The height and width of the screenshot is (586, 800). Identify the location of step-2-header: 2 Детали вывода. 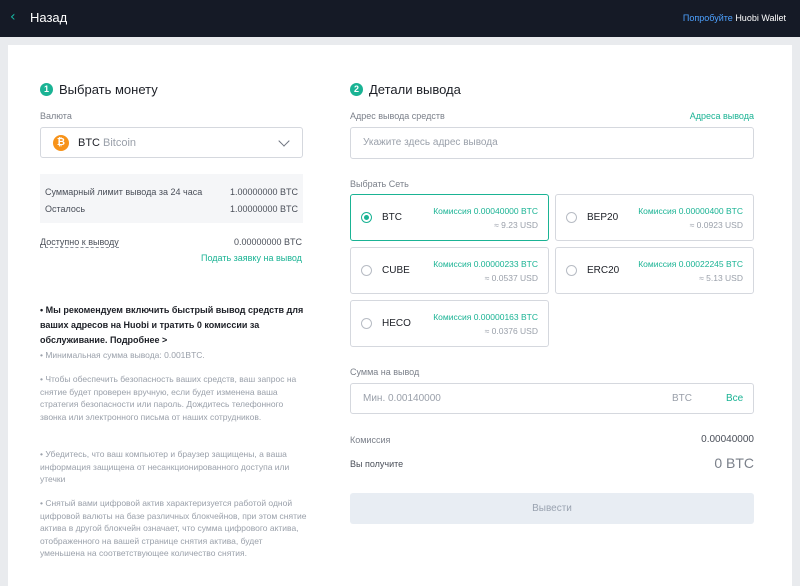
(405, 89).